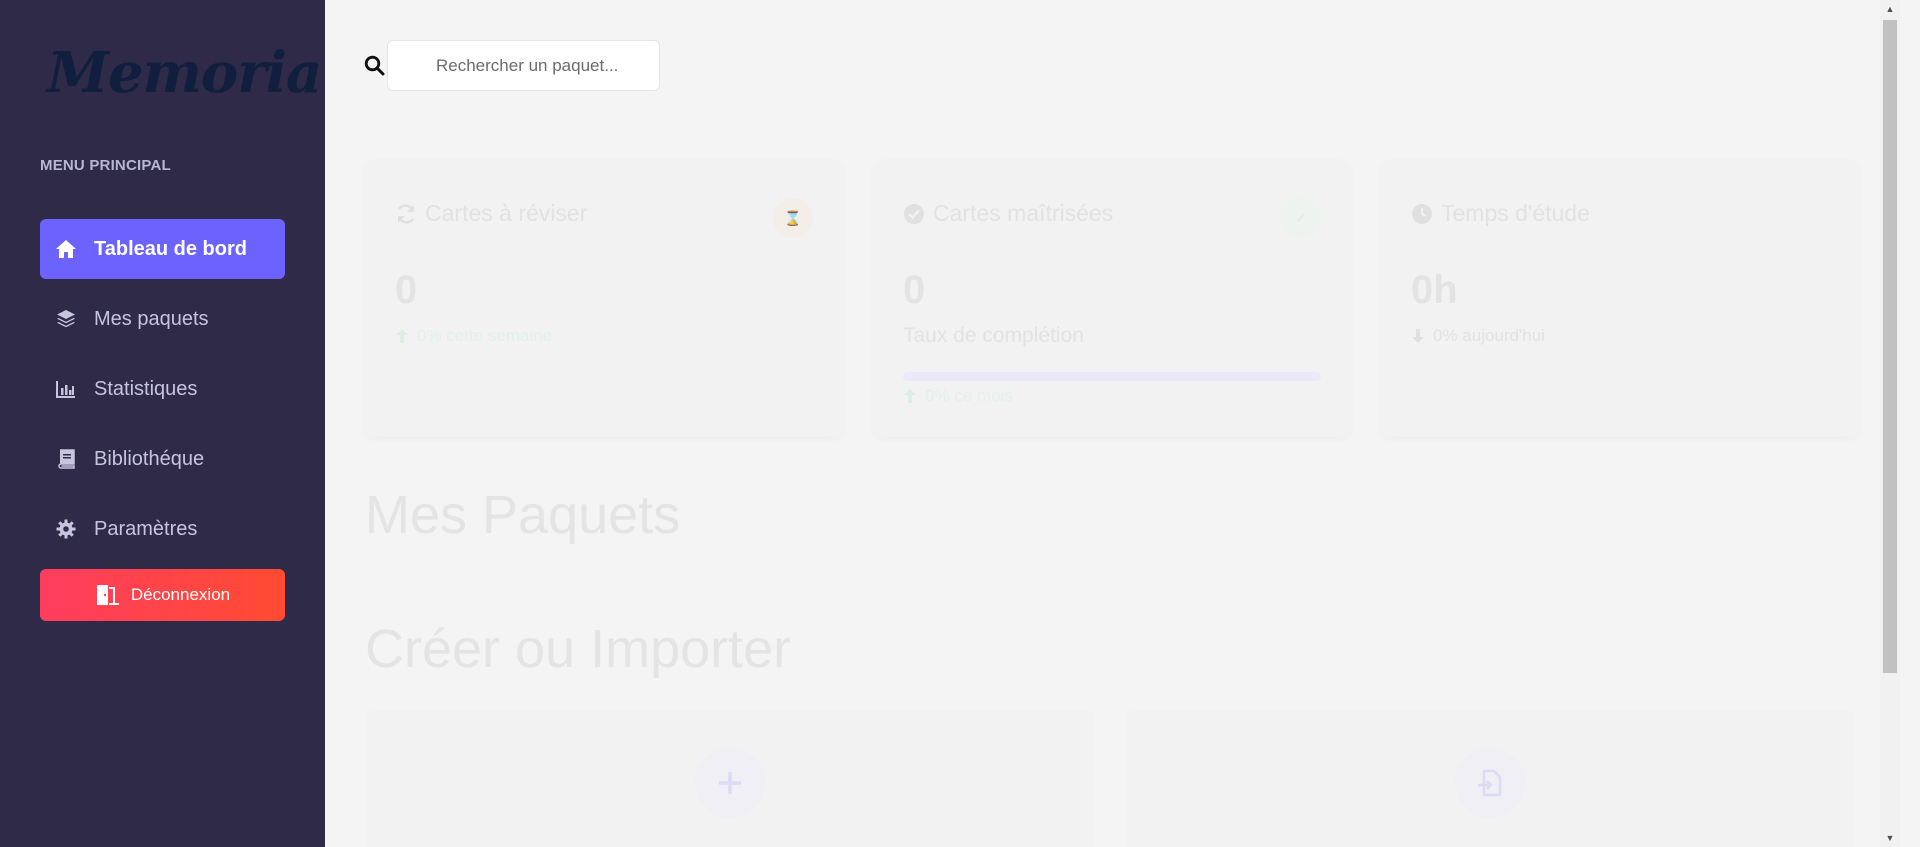  What do you see at coordinates (151, 318) in the screenshot?
I see `sidebar-item-label: Mes paquets` at bounding box center [151, 318].